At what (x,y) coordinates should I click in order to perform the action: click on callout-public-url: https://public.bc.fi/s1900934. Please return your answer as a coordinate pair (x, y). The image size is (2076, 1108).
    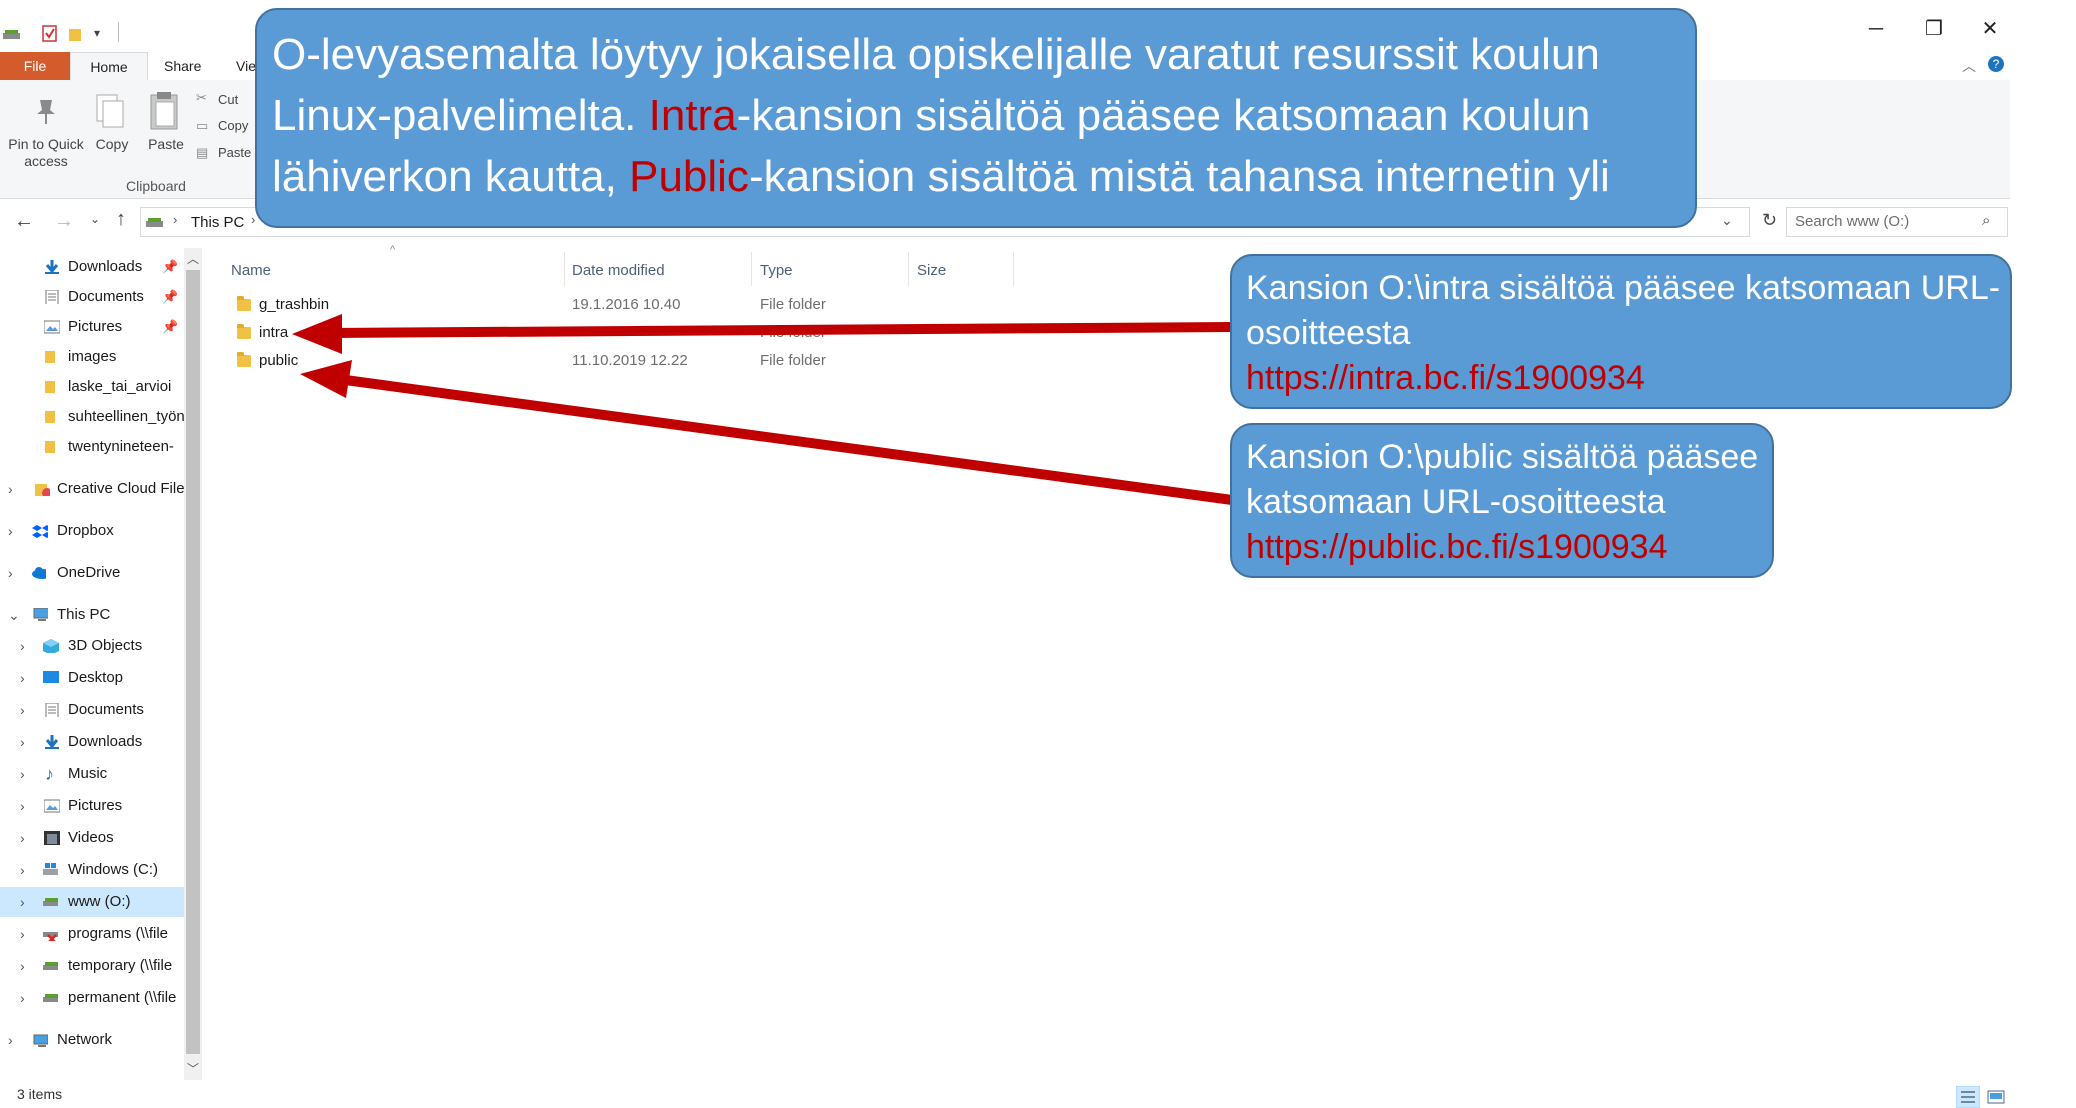
    Looking at the image, I should click on (1457, 547).